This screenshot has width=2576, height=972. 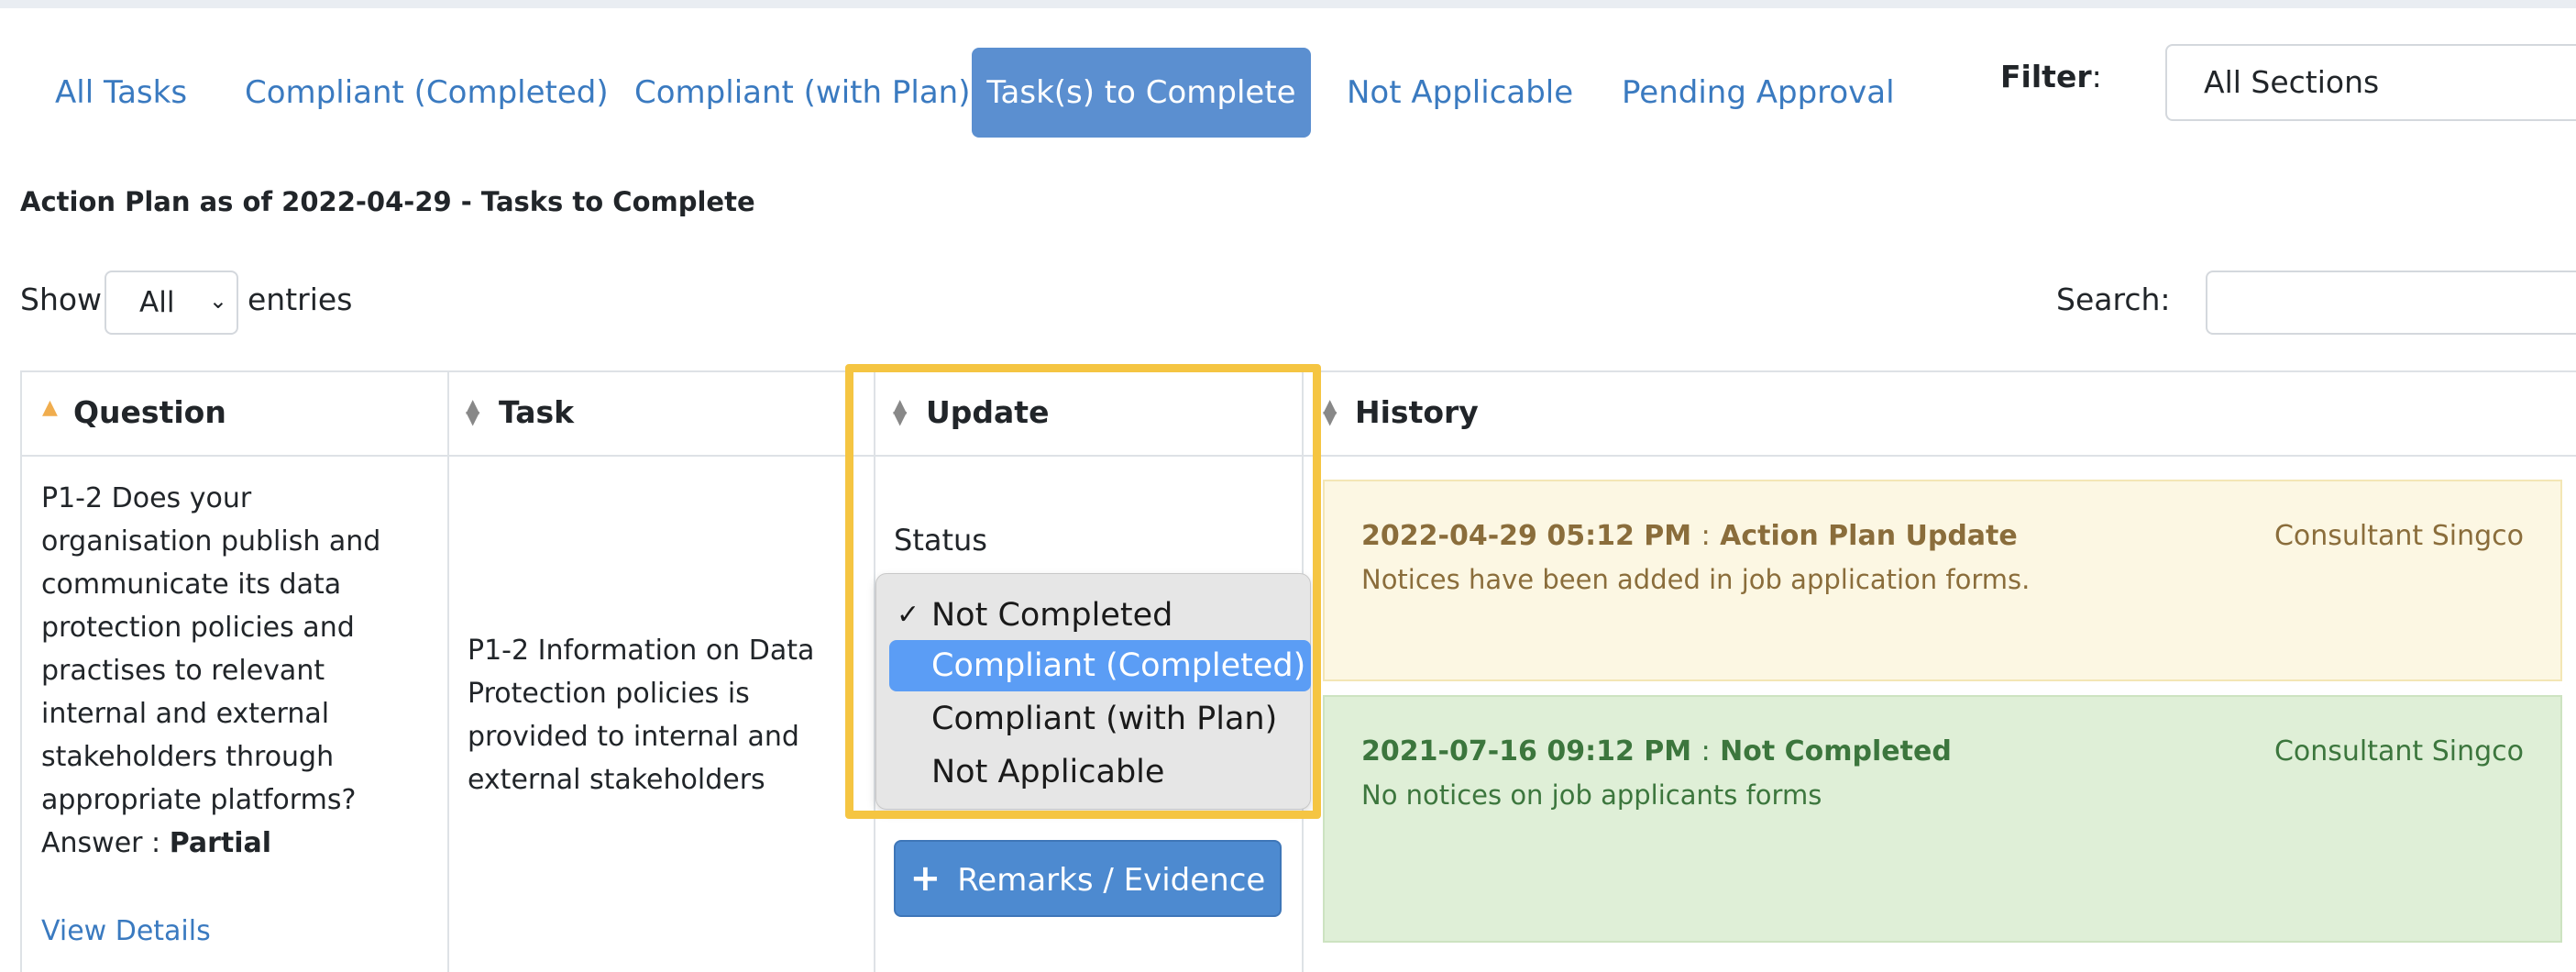 I want to click on table-border-left, so click(x=21, y=671).